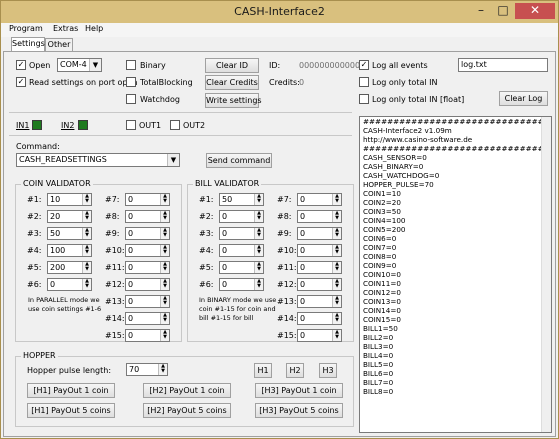 The image size is (559, 439). I want to click on clear-id-button: Clear ID, so click(232, 65).